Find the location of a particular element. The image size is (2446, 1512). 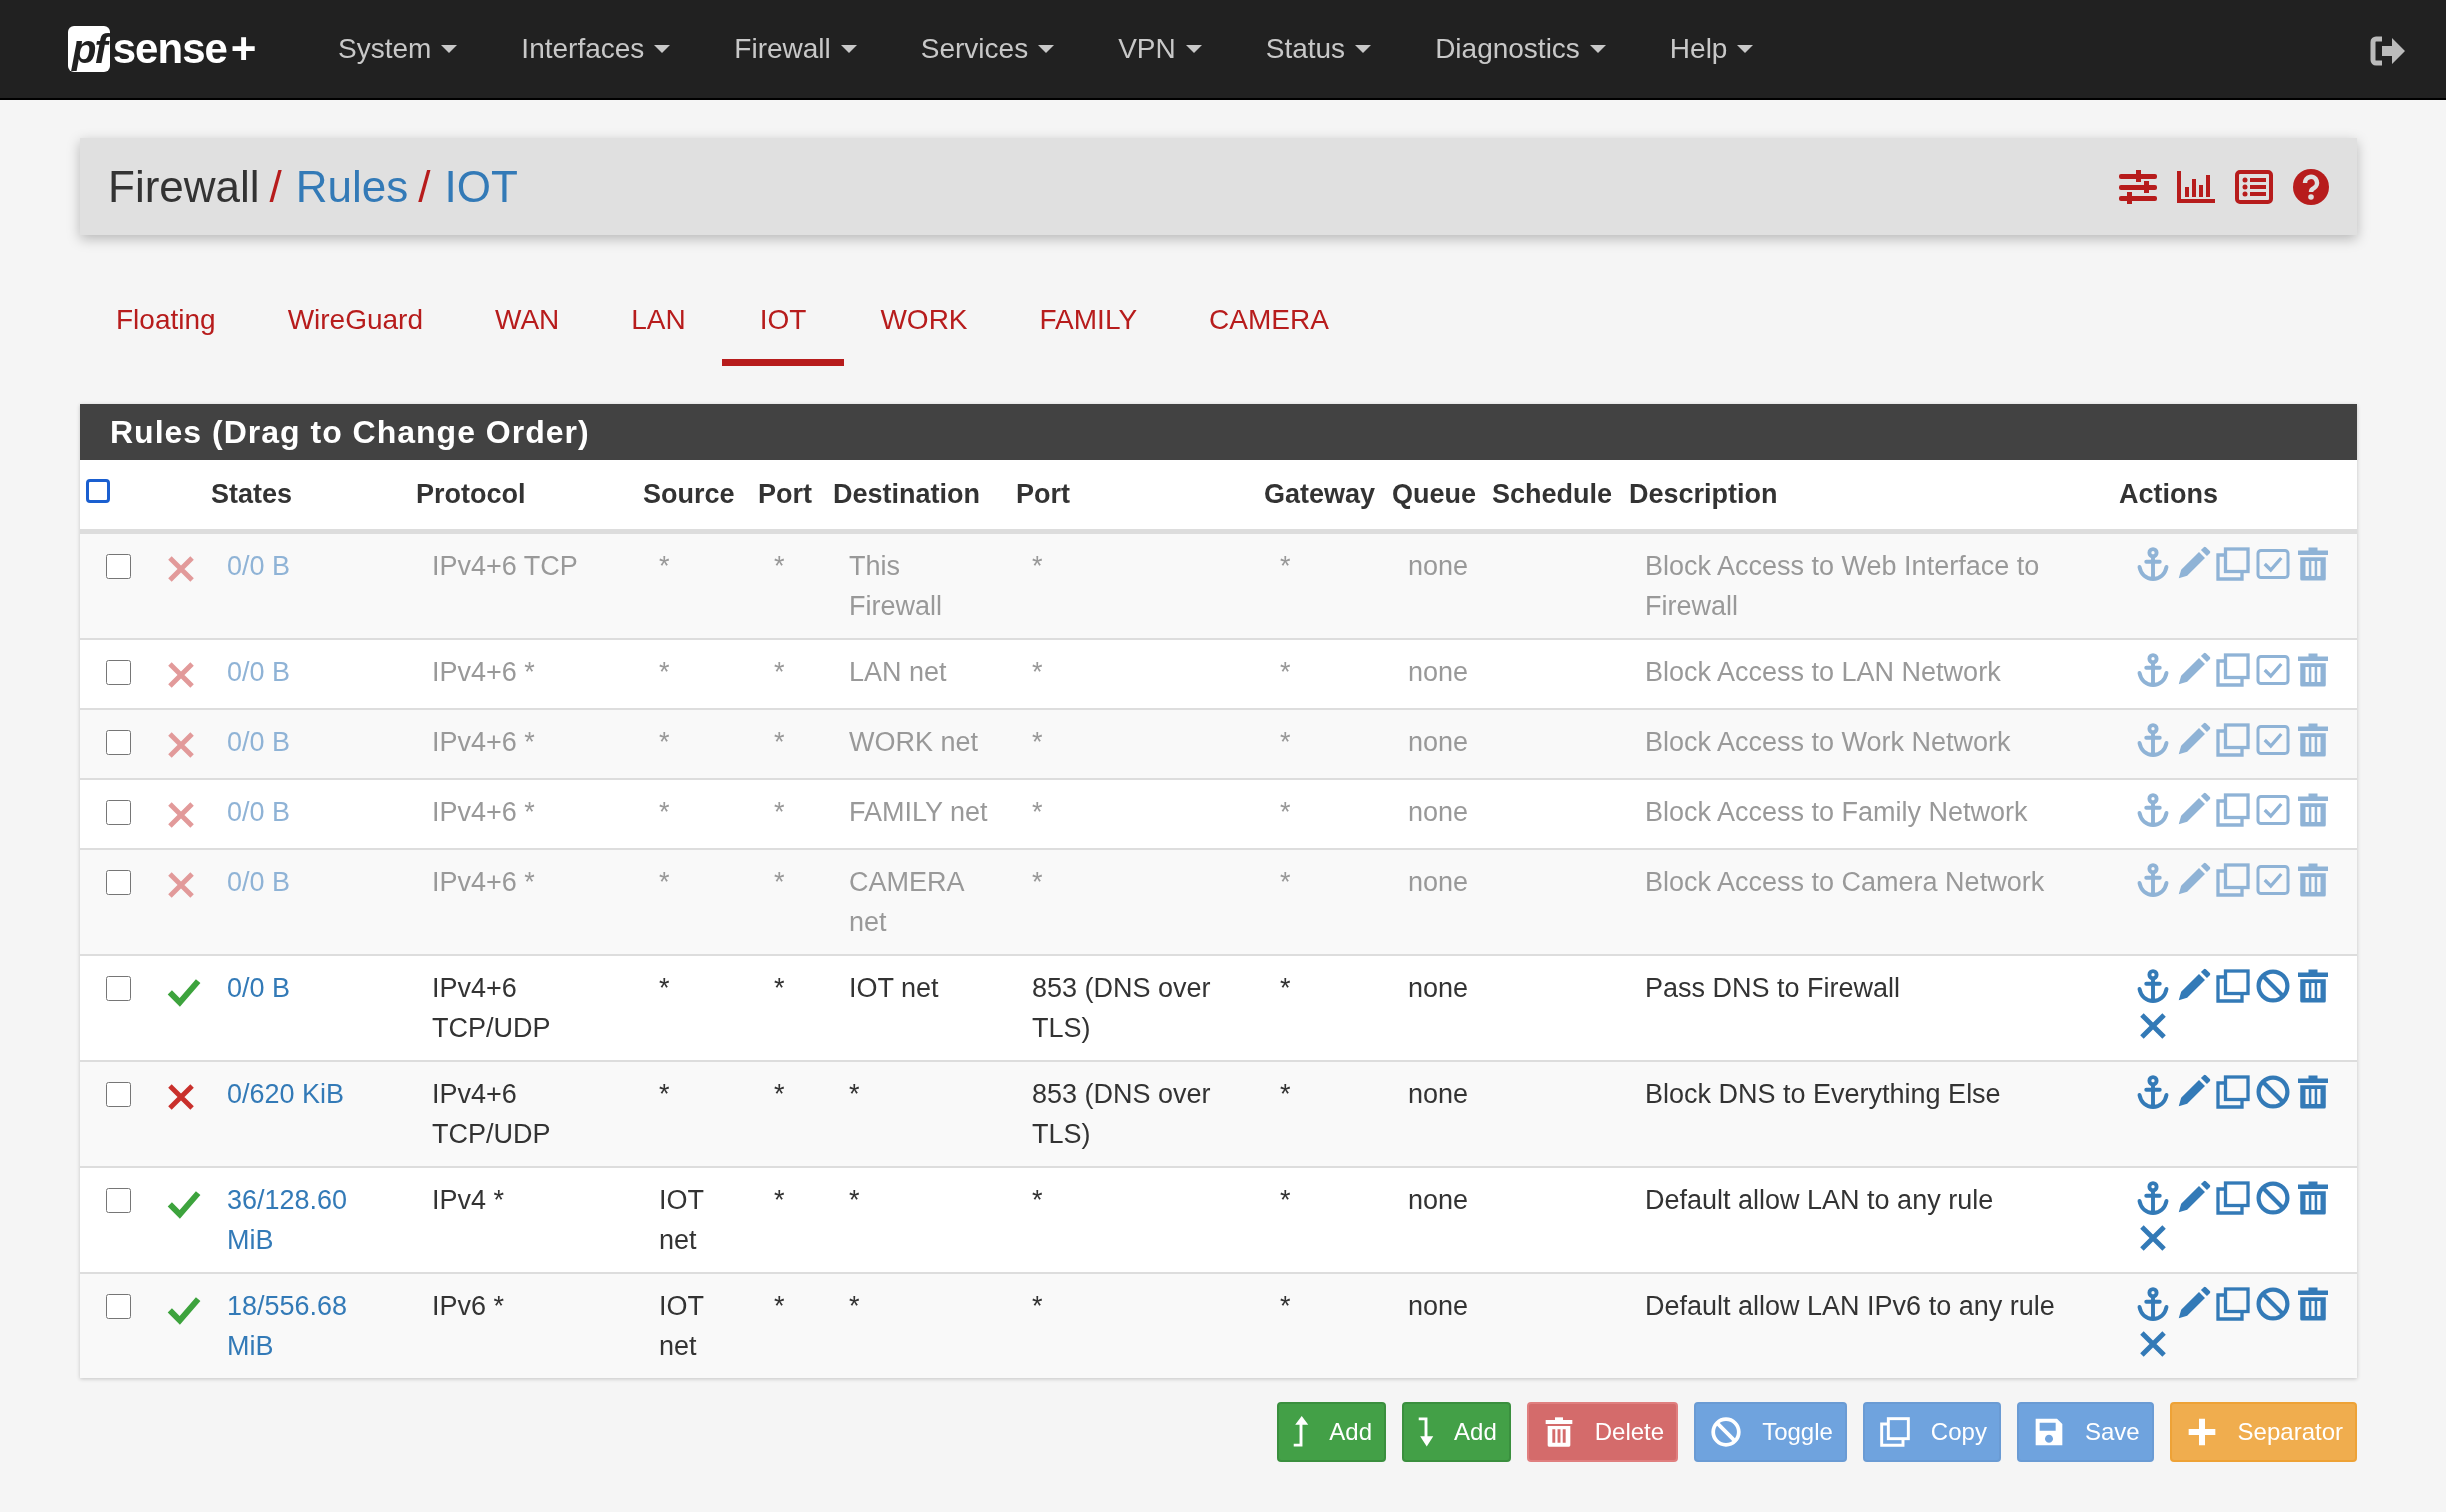

table-cell: CAMERA net is located at coordinates (918, 901).